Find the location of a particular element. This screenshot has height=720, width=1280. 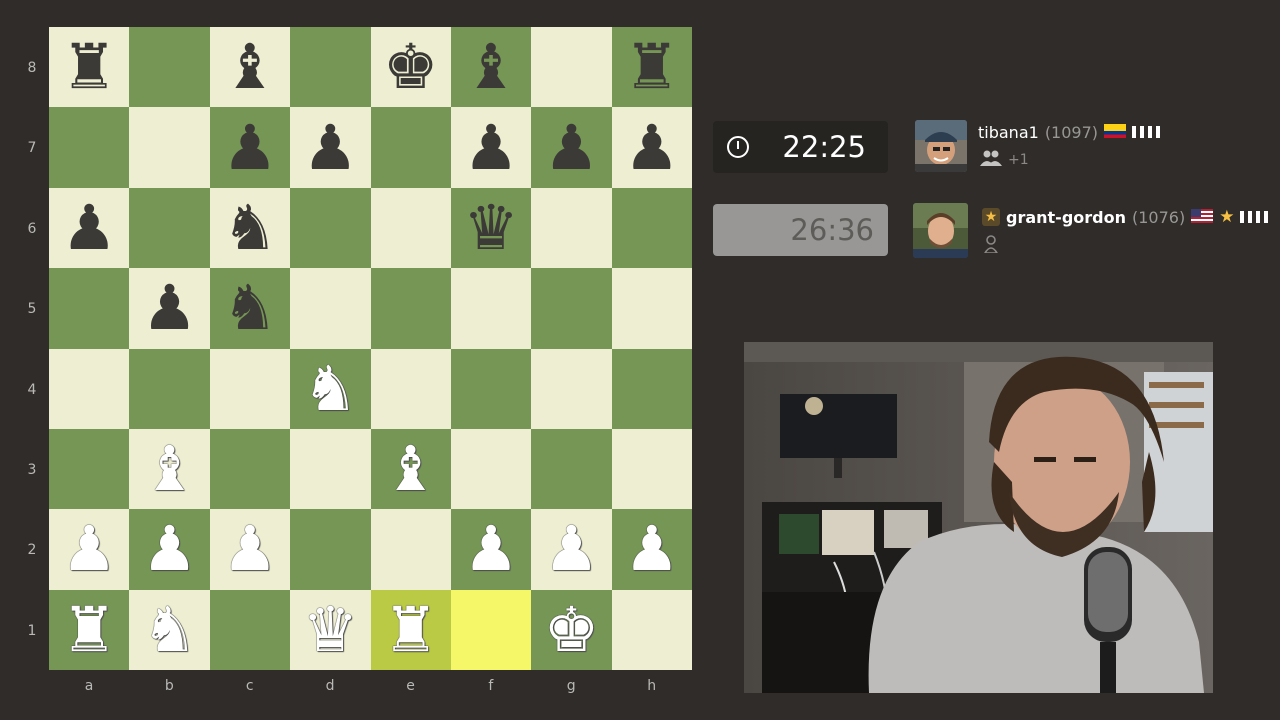

black-knight-c5: ♞ is located at coordinates (250, 308).